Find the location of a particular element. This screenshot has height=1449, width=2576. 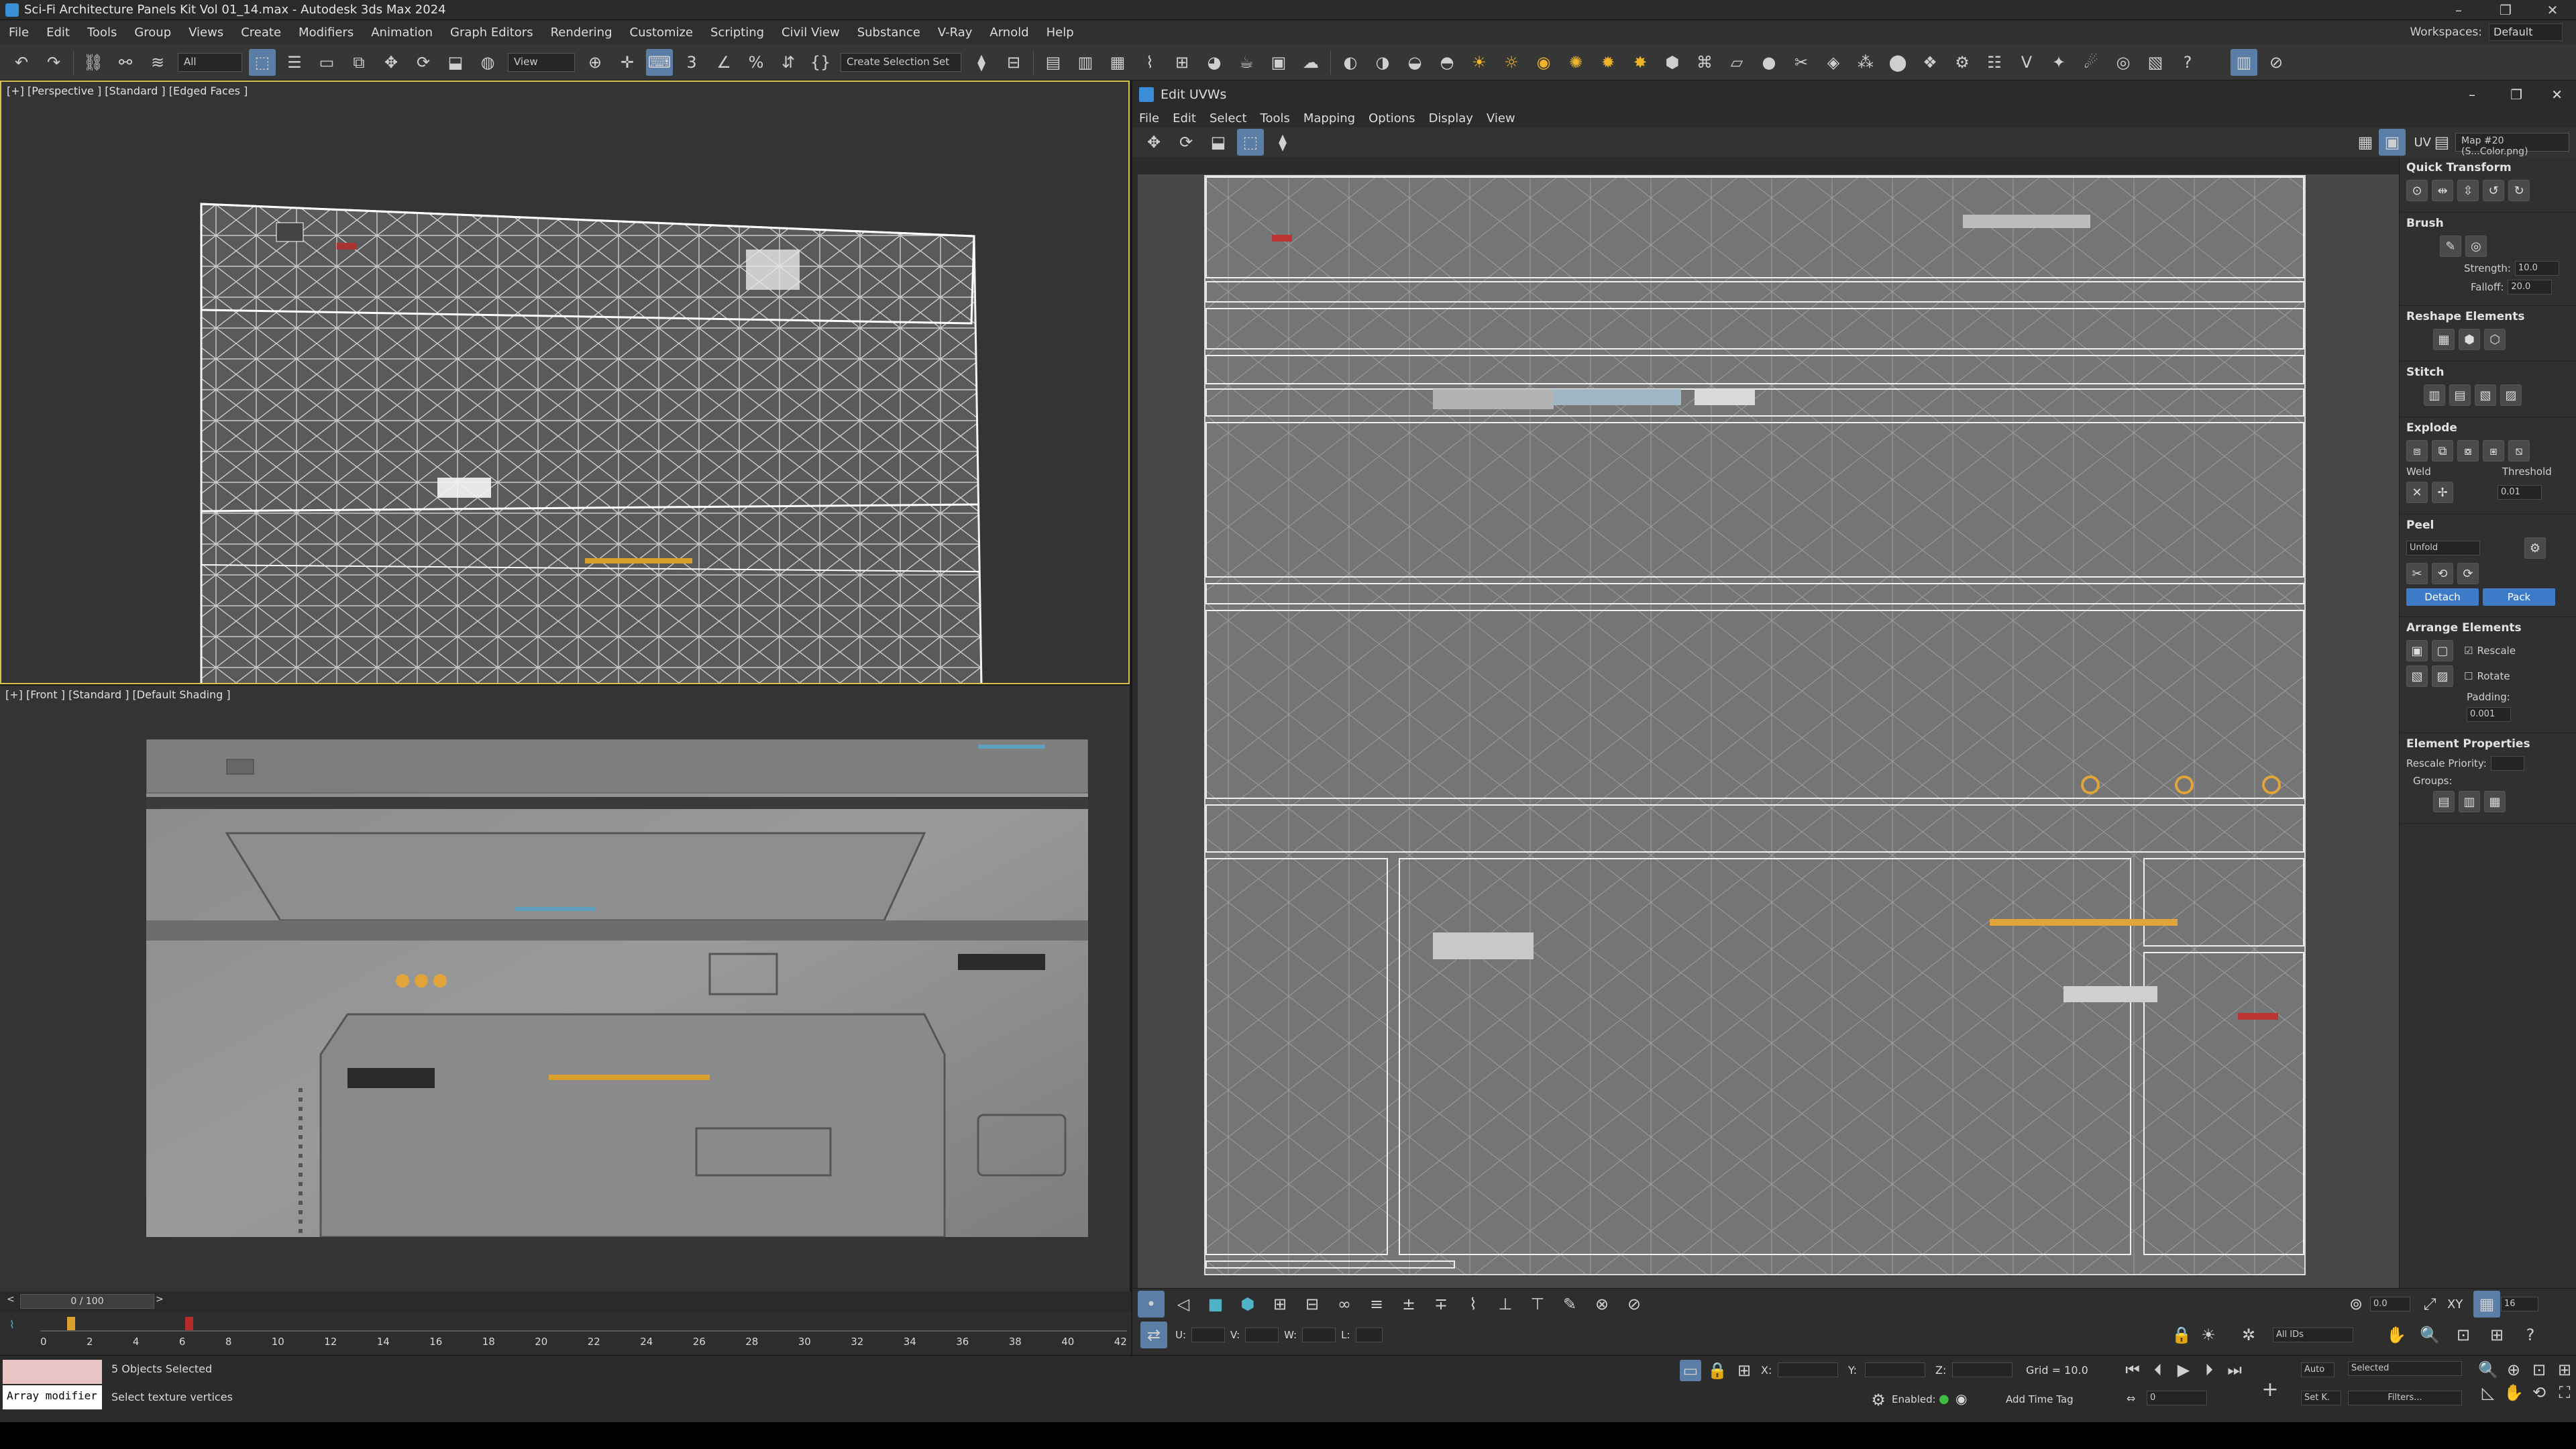

material-id-dropdown: All IDs is located at coordinates (2313, 1335).